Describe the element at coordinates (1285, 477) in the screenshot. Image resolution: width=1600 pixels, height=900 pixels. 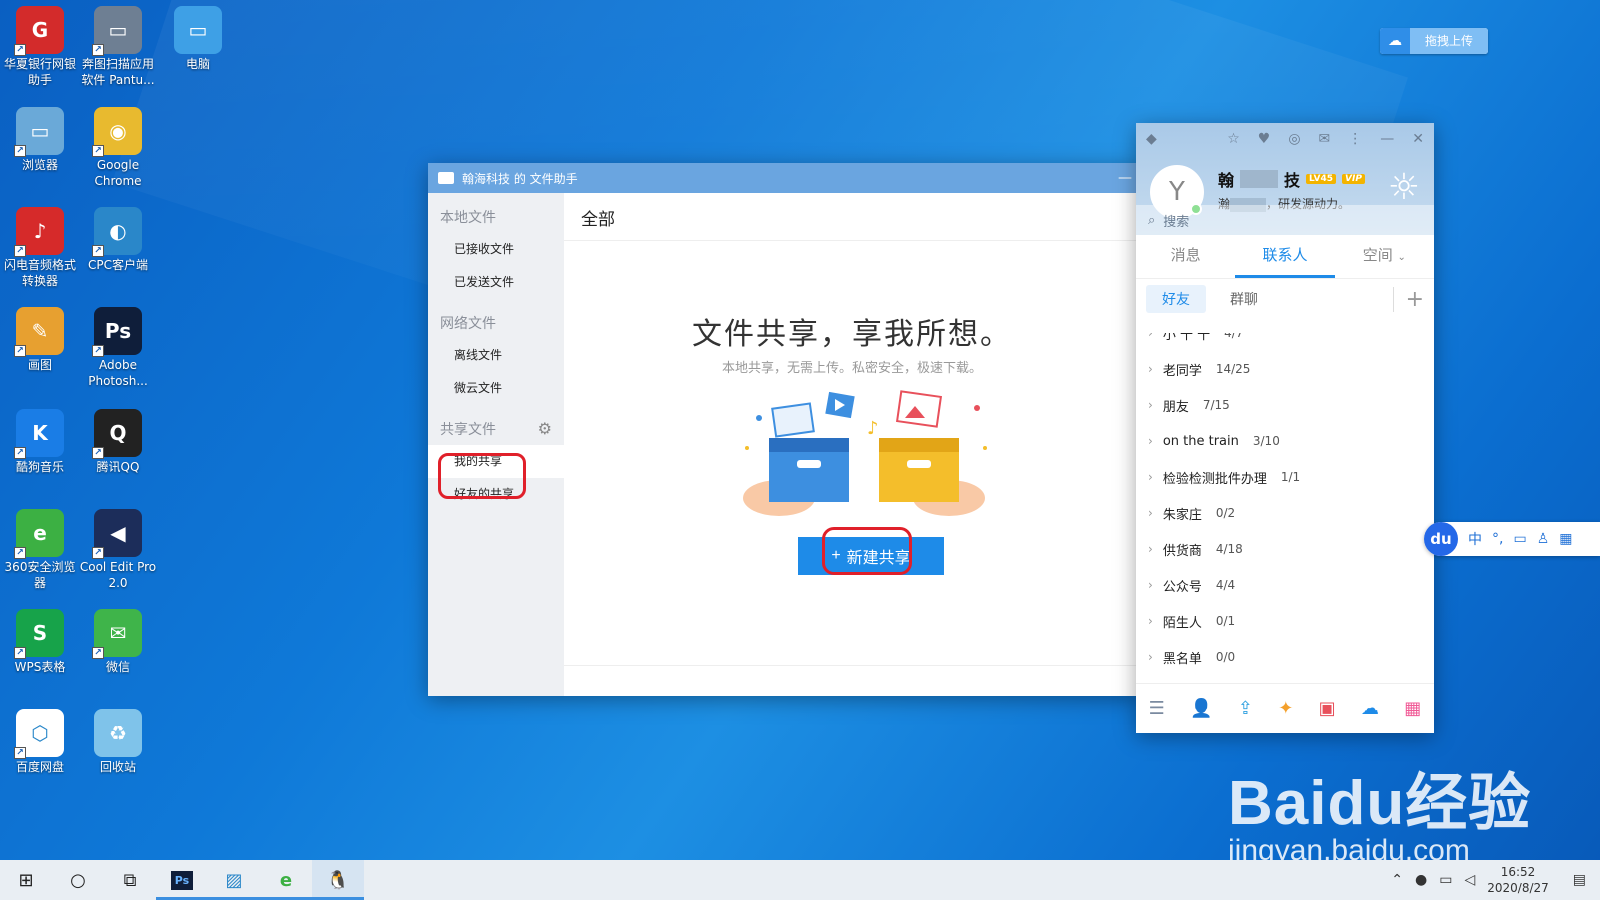
I see `contact-group-row: › 检验检测批件办理 1/1` at that location.